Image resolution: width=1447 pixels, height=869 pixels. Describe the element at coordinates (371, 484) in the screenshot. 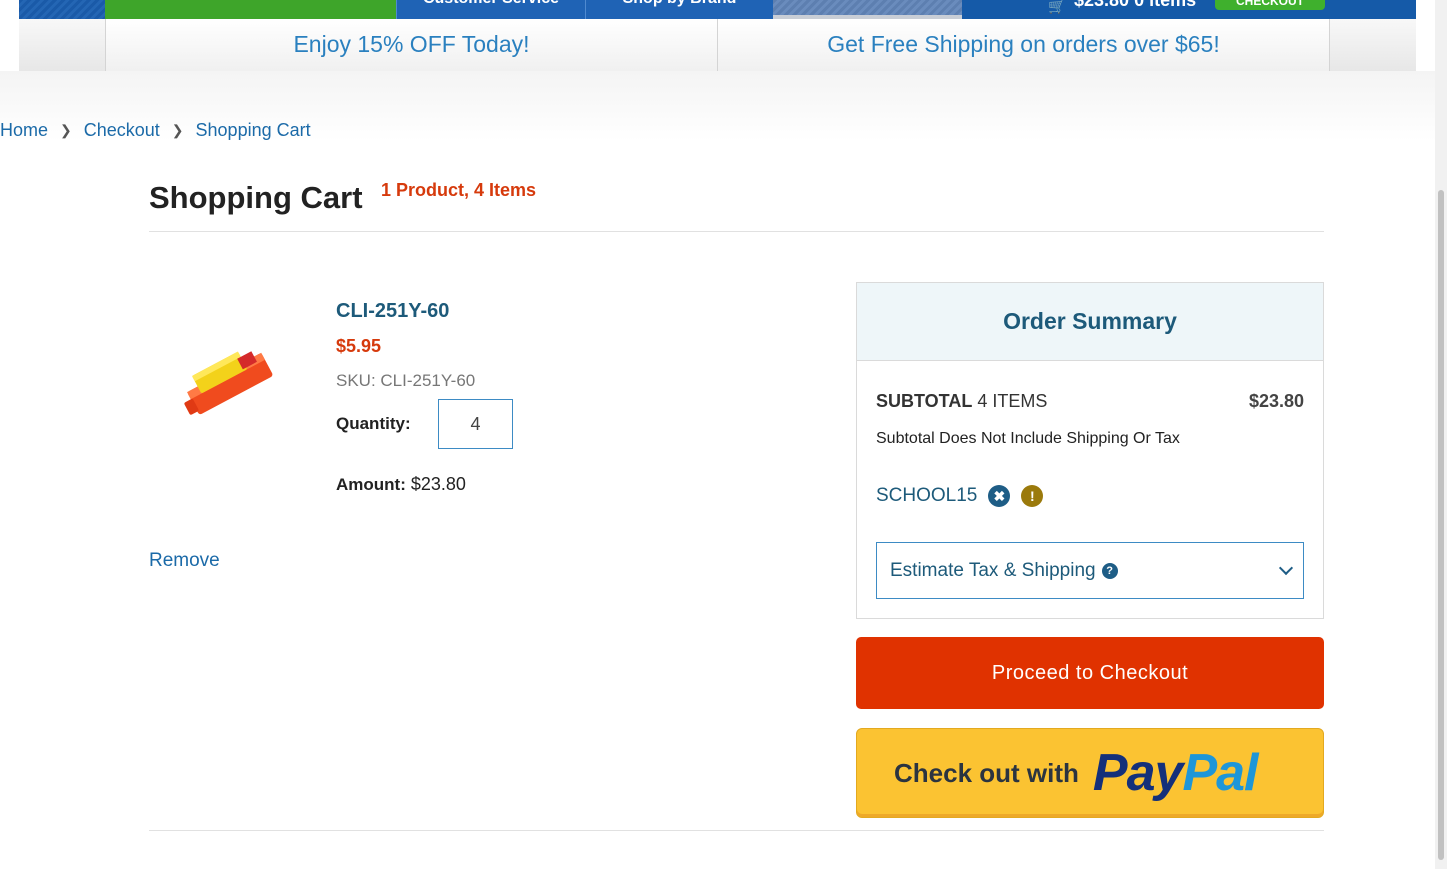

I see `amount-label: Amount:` at that location.